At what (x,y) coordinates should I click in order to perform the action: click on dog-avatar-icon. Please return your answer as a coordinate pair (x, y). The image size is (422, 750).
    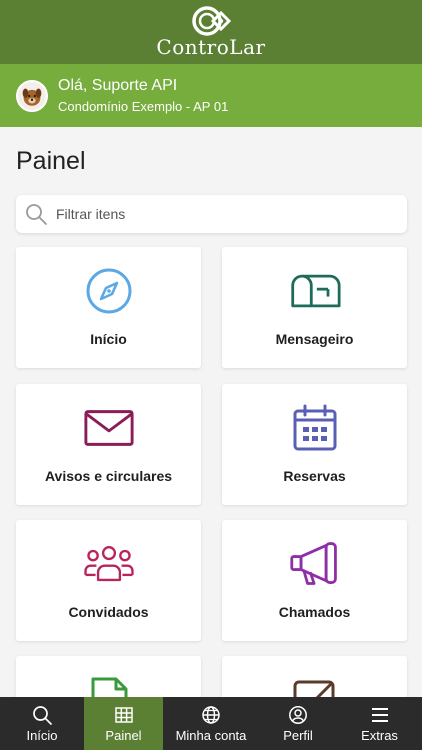
    Looking at the image, I should click on (32, 95).